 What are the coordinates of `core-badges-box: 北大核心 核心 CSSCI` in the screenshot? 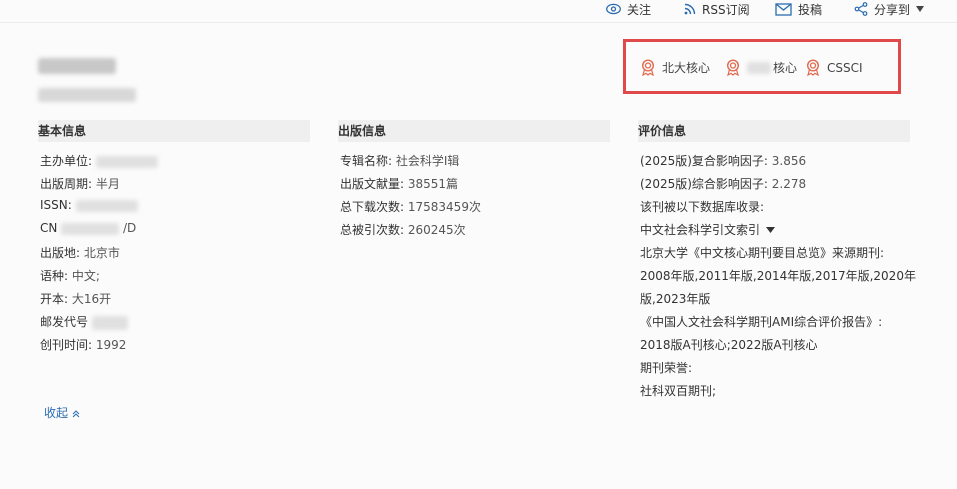 It's located at (762, 66).